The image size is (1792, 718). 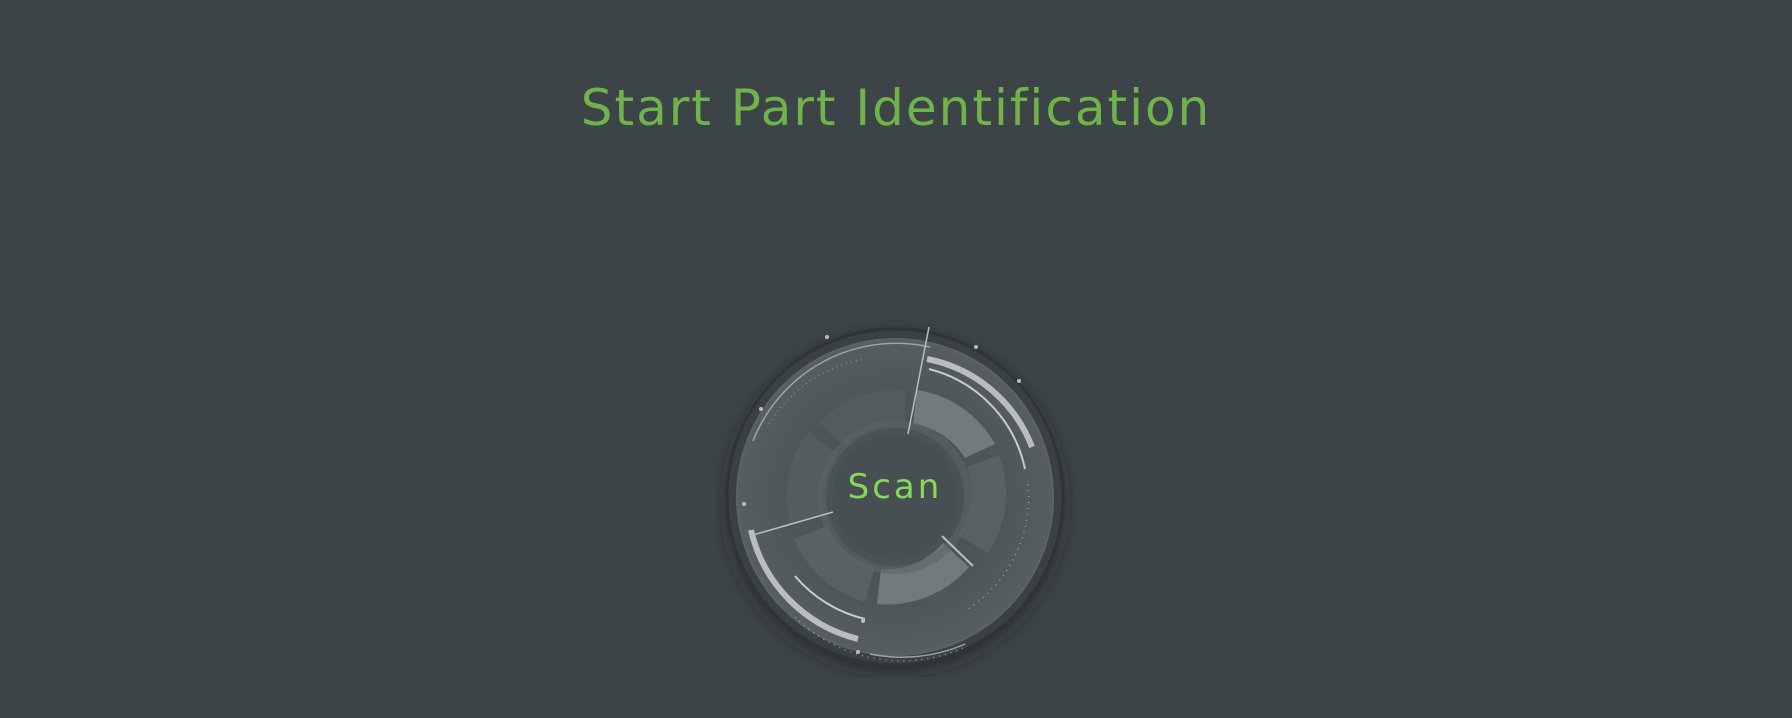 I want to click on scan-button: Scan, so click(x=895, y=497).